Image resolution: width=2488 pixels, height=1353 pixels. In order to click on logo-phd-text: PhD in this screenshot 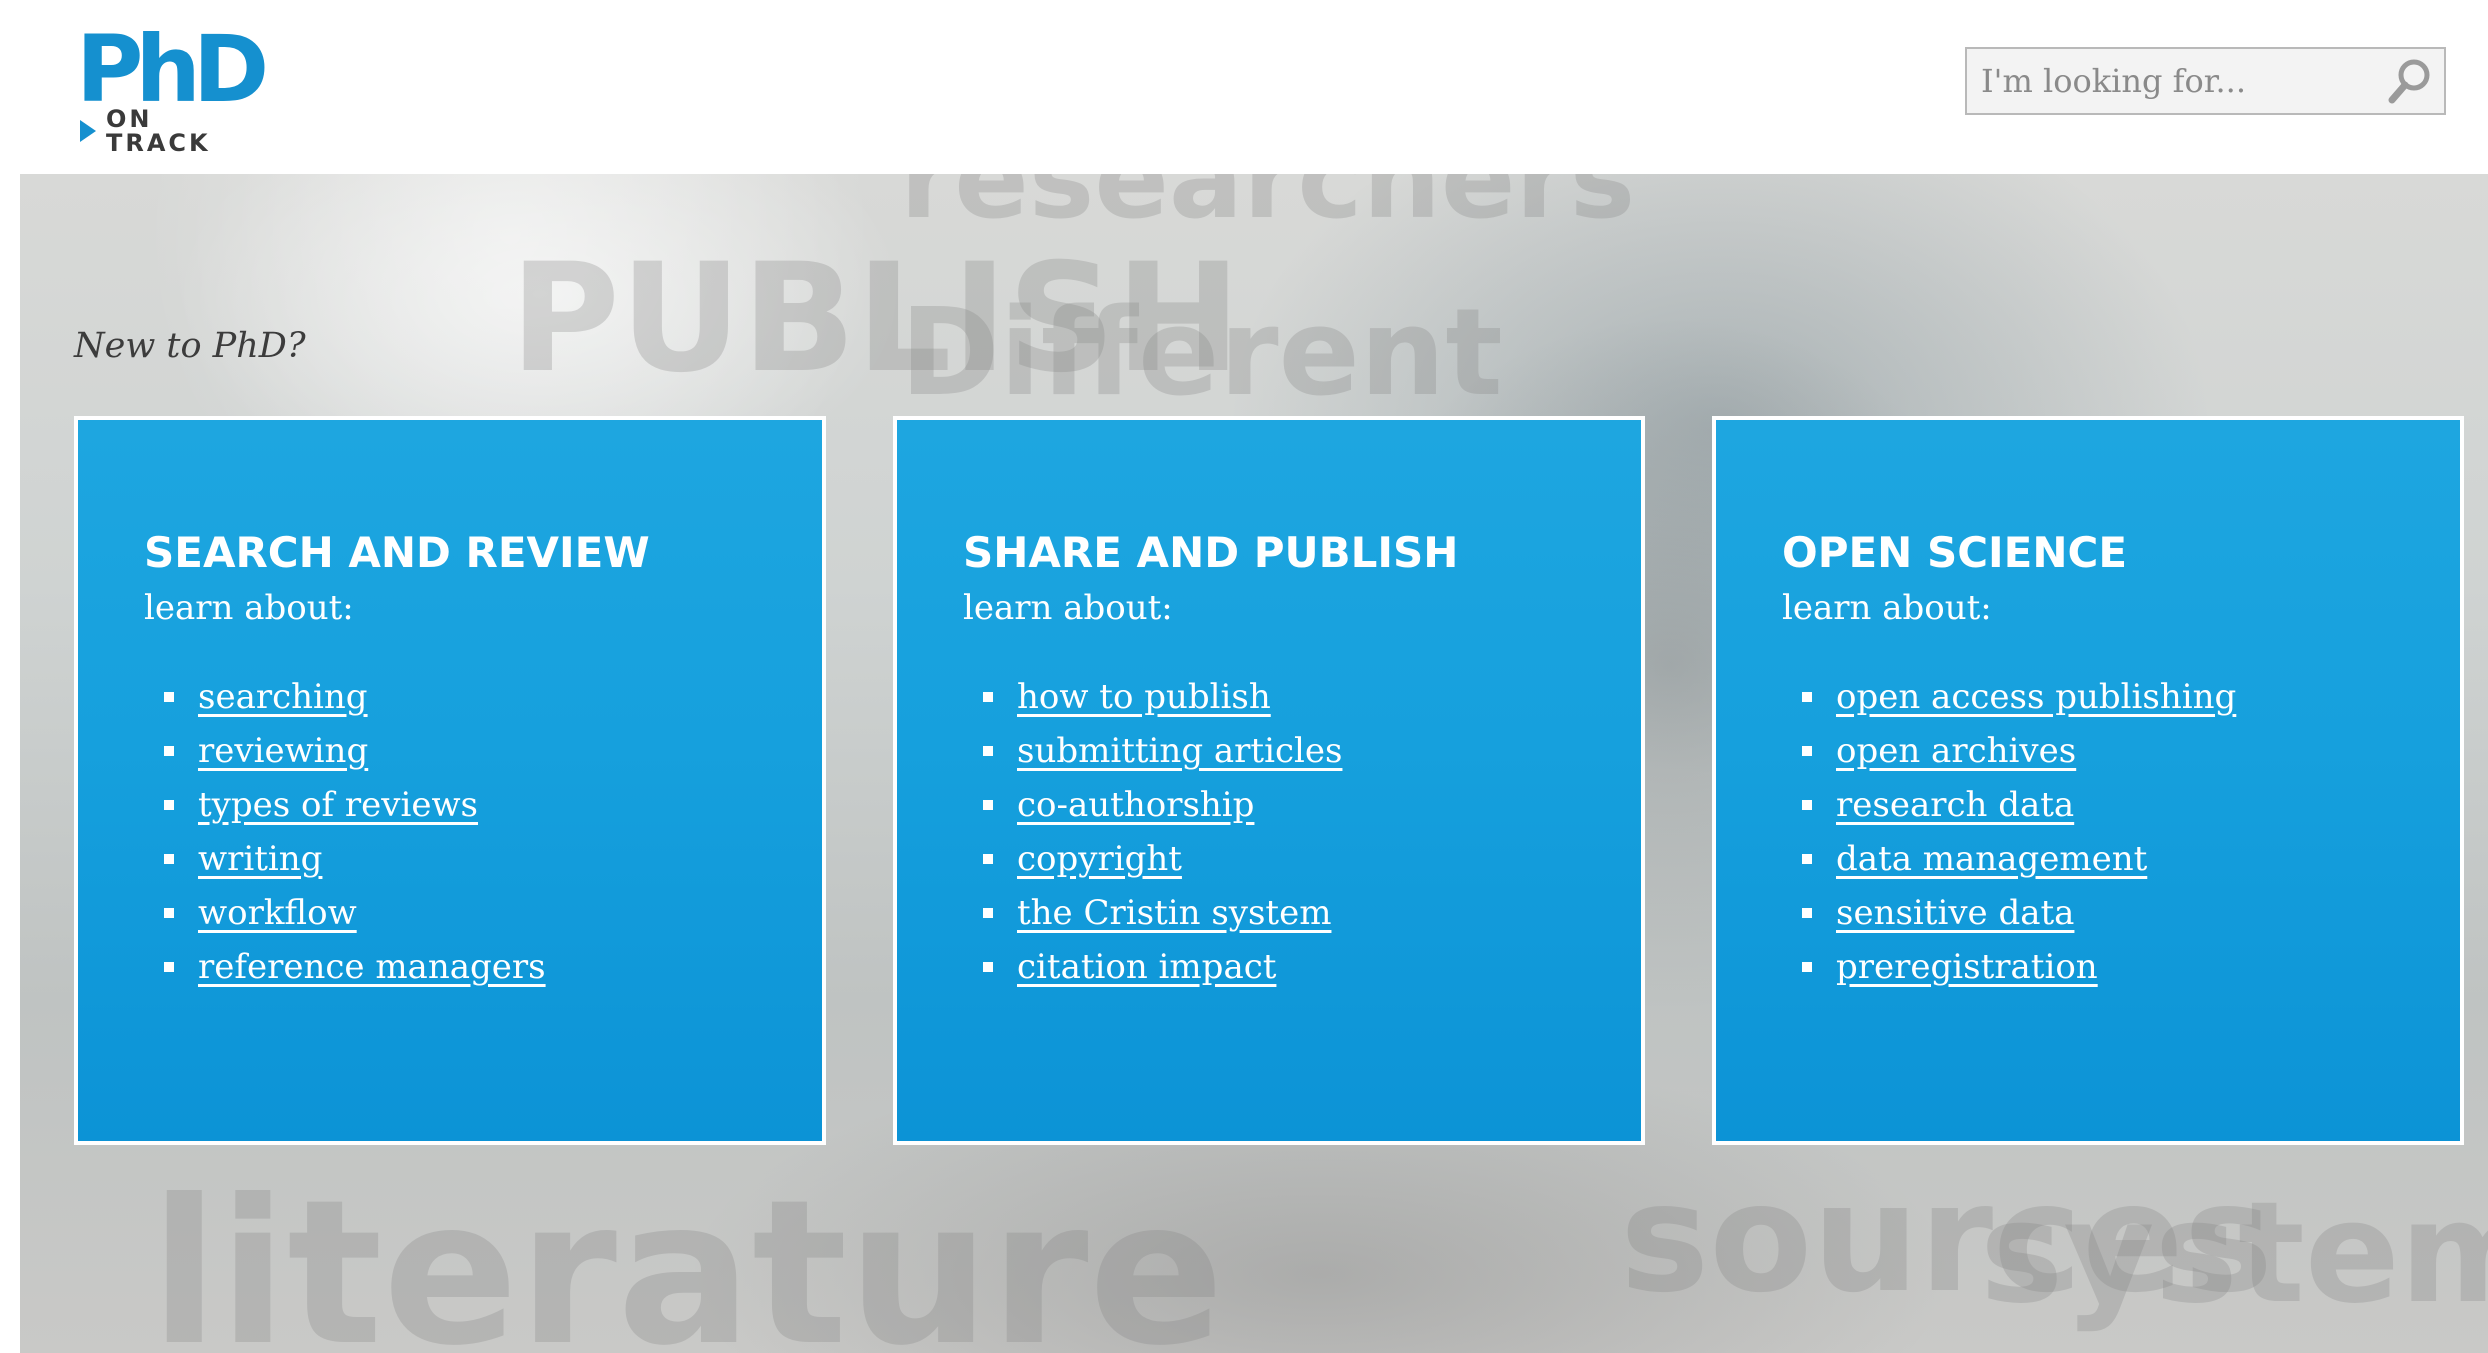, I will do `click(172, 69)`.